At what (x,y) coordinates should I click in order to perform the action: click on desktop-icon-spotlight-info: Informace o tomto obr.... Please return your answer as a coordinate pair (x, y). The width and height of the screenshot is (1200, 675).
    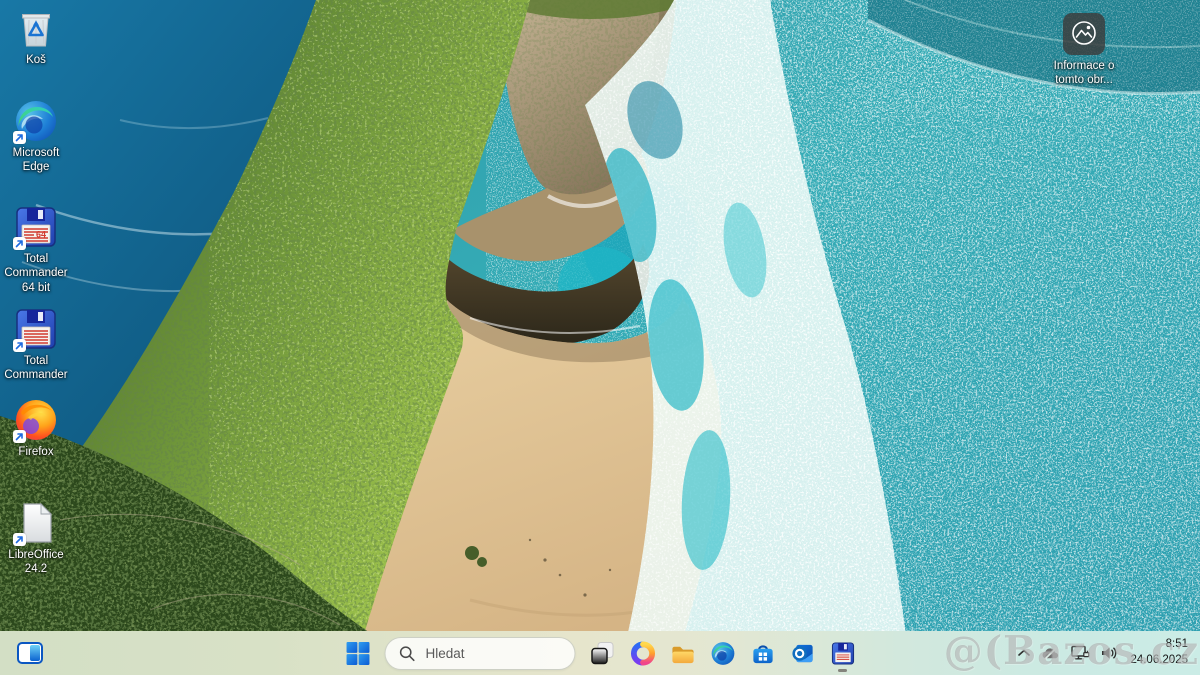
    Looking at the image, I should click on (1084, 50).